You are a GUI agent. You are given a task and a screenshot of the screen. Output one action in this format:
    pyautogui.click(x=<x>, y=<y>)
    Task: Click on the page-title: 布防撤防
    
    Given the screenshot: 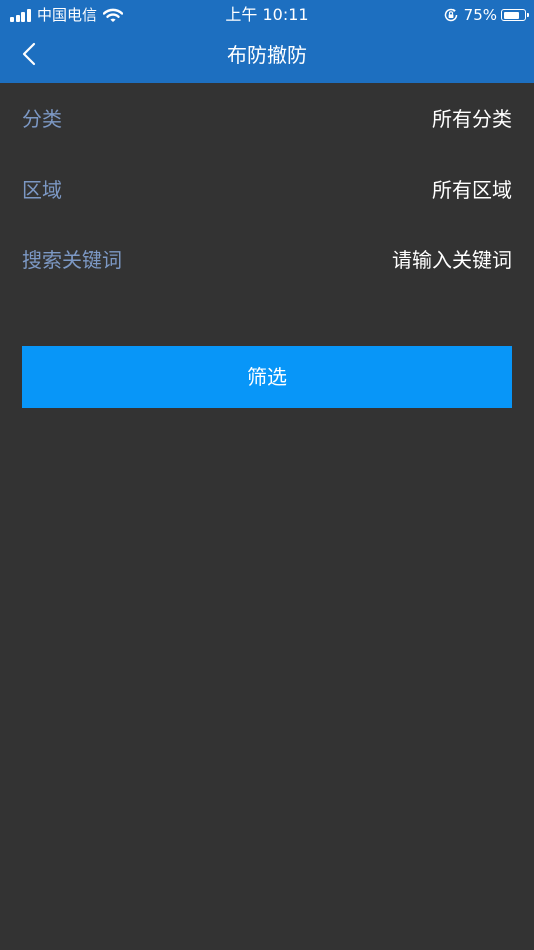 What is the action you would take?
    pyautogui.click(x=267, y=55)
    